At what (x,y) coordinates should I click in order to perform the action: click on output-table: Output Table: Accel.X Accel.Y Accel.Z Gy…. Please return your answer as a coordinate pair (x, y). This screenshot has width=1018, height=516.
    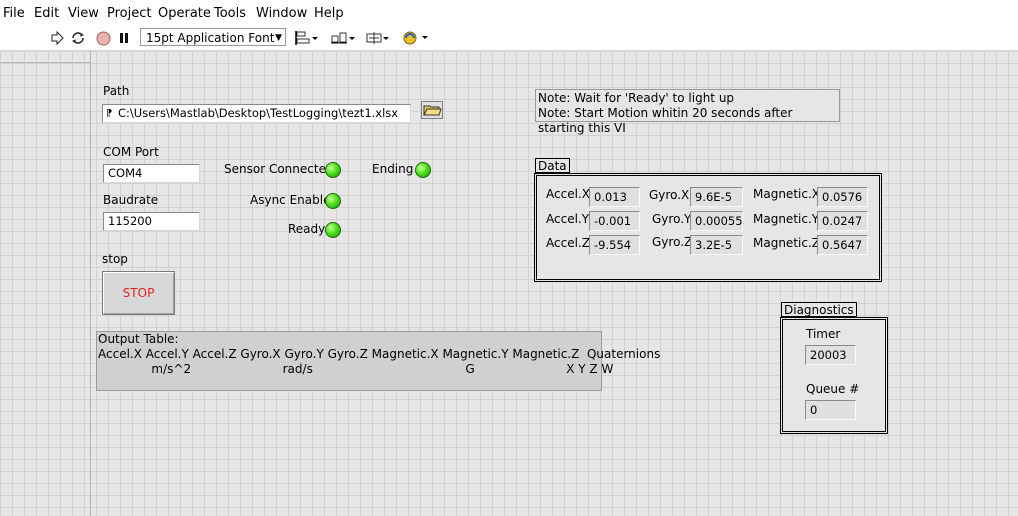
    Looking at the image, I should click on (378, 361).